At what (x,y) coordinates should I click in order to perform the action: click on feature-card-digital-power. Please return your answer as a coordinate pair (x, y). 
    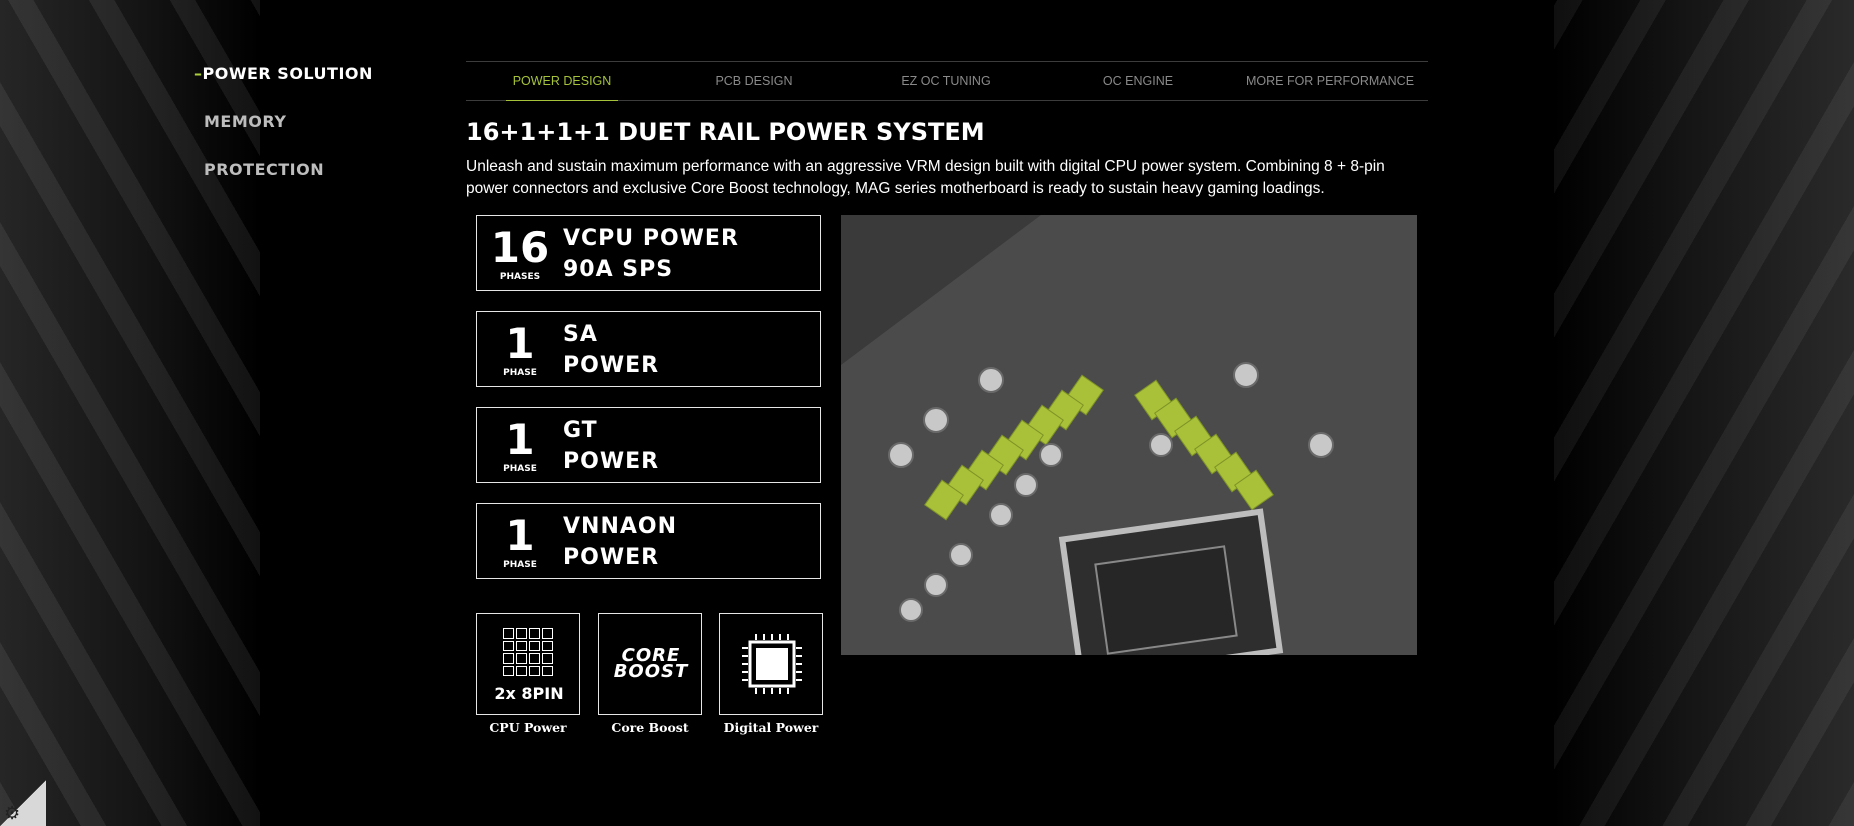
    Looking at the image, I should click on (771, 664).